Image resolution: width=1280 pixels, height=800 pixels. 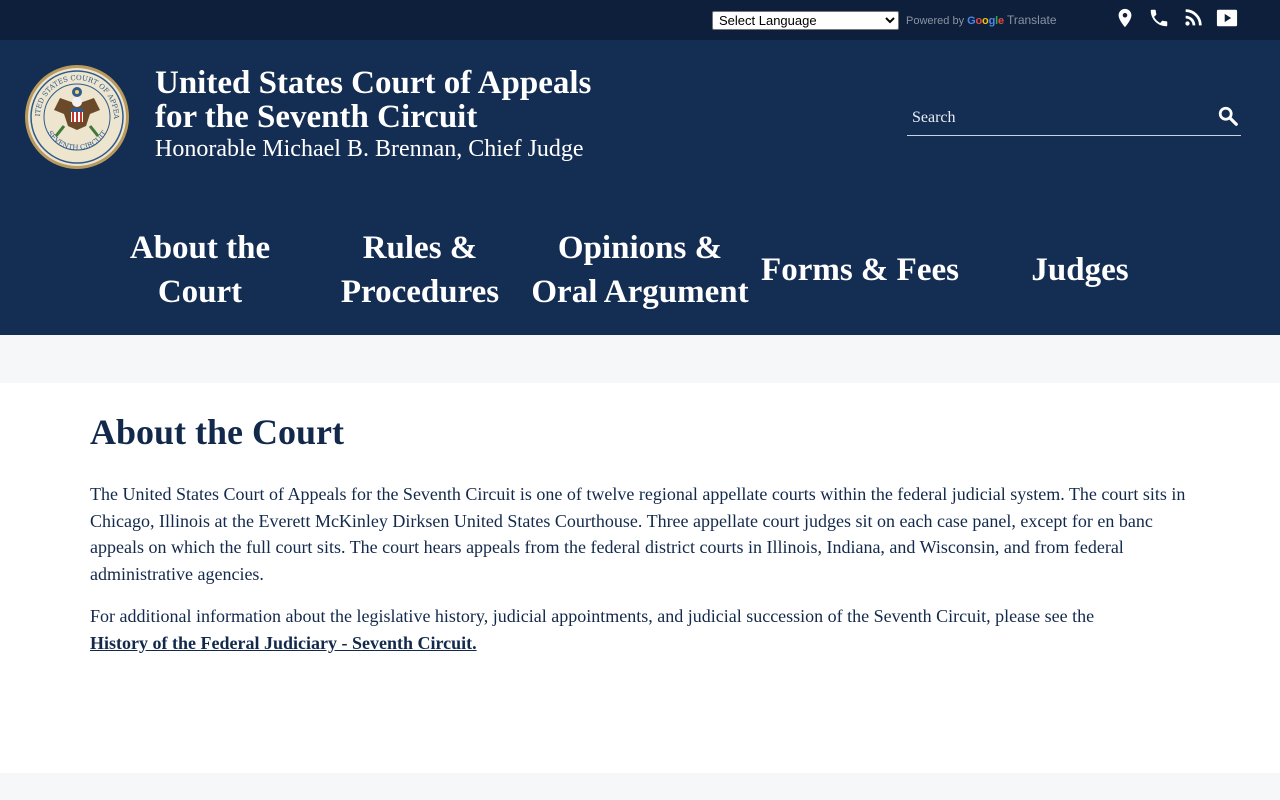 I want to click on nav-judges: Judges, so click(x=1080, y=270).